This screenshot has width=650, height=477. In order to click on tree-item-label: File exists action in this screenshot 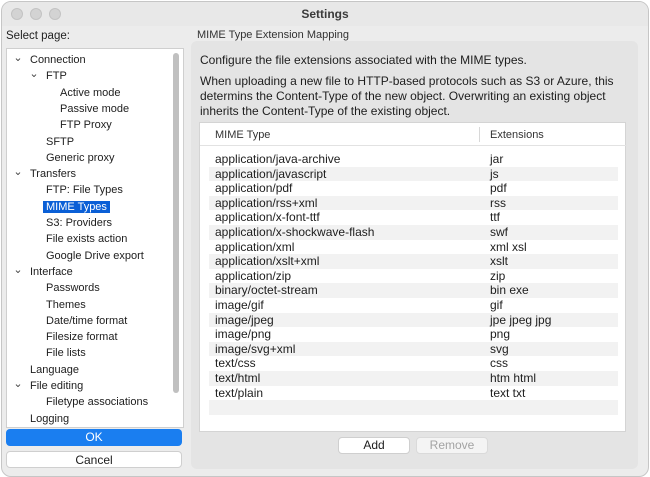, I will do `click(87, 239)`.